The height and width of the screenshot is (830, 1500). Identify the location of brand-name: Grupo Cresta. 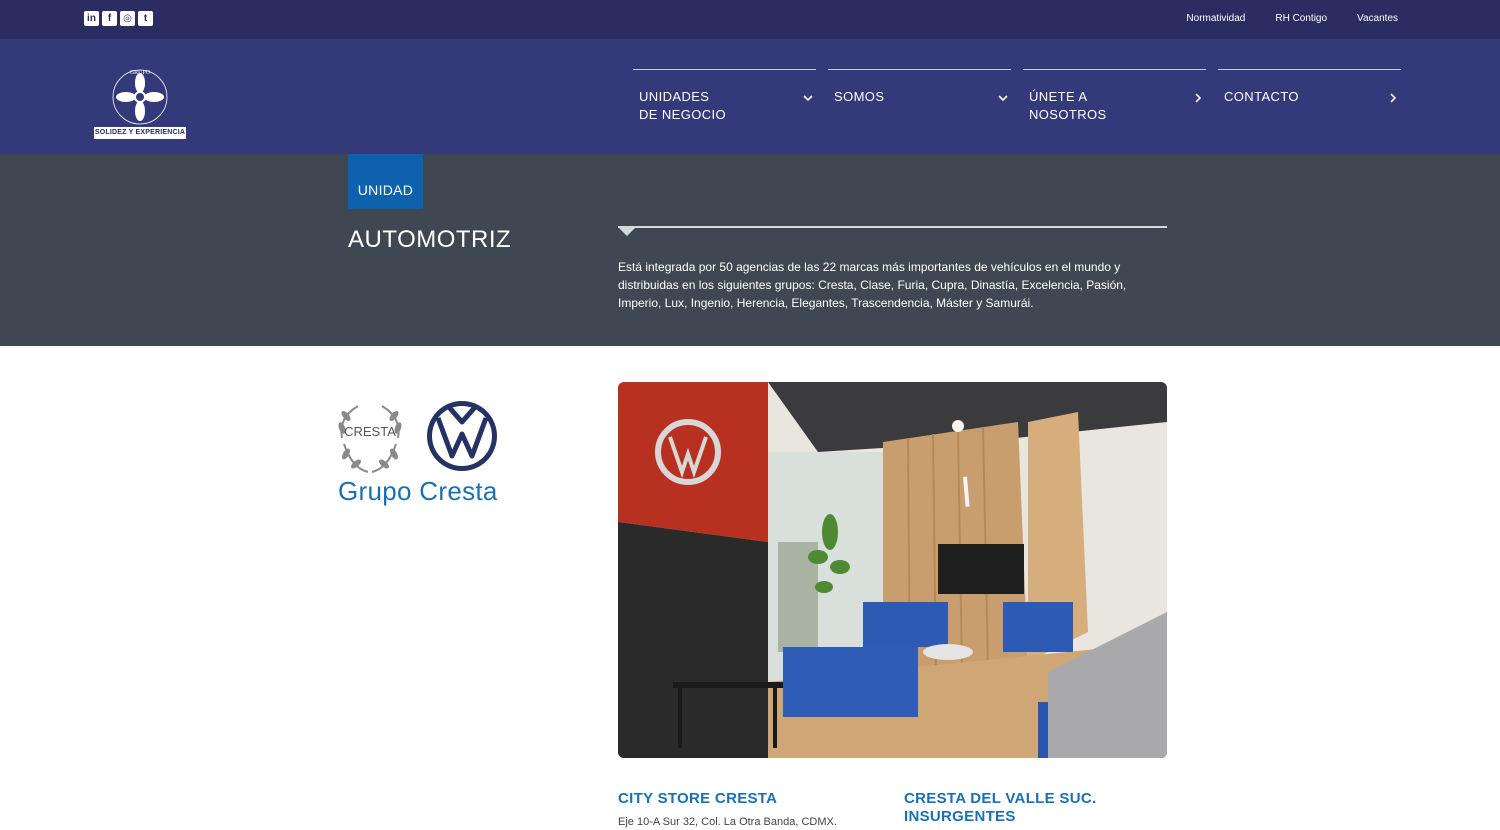
(418, 491).